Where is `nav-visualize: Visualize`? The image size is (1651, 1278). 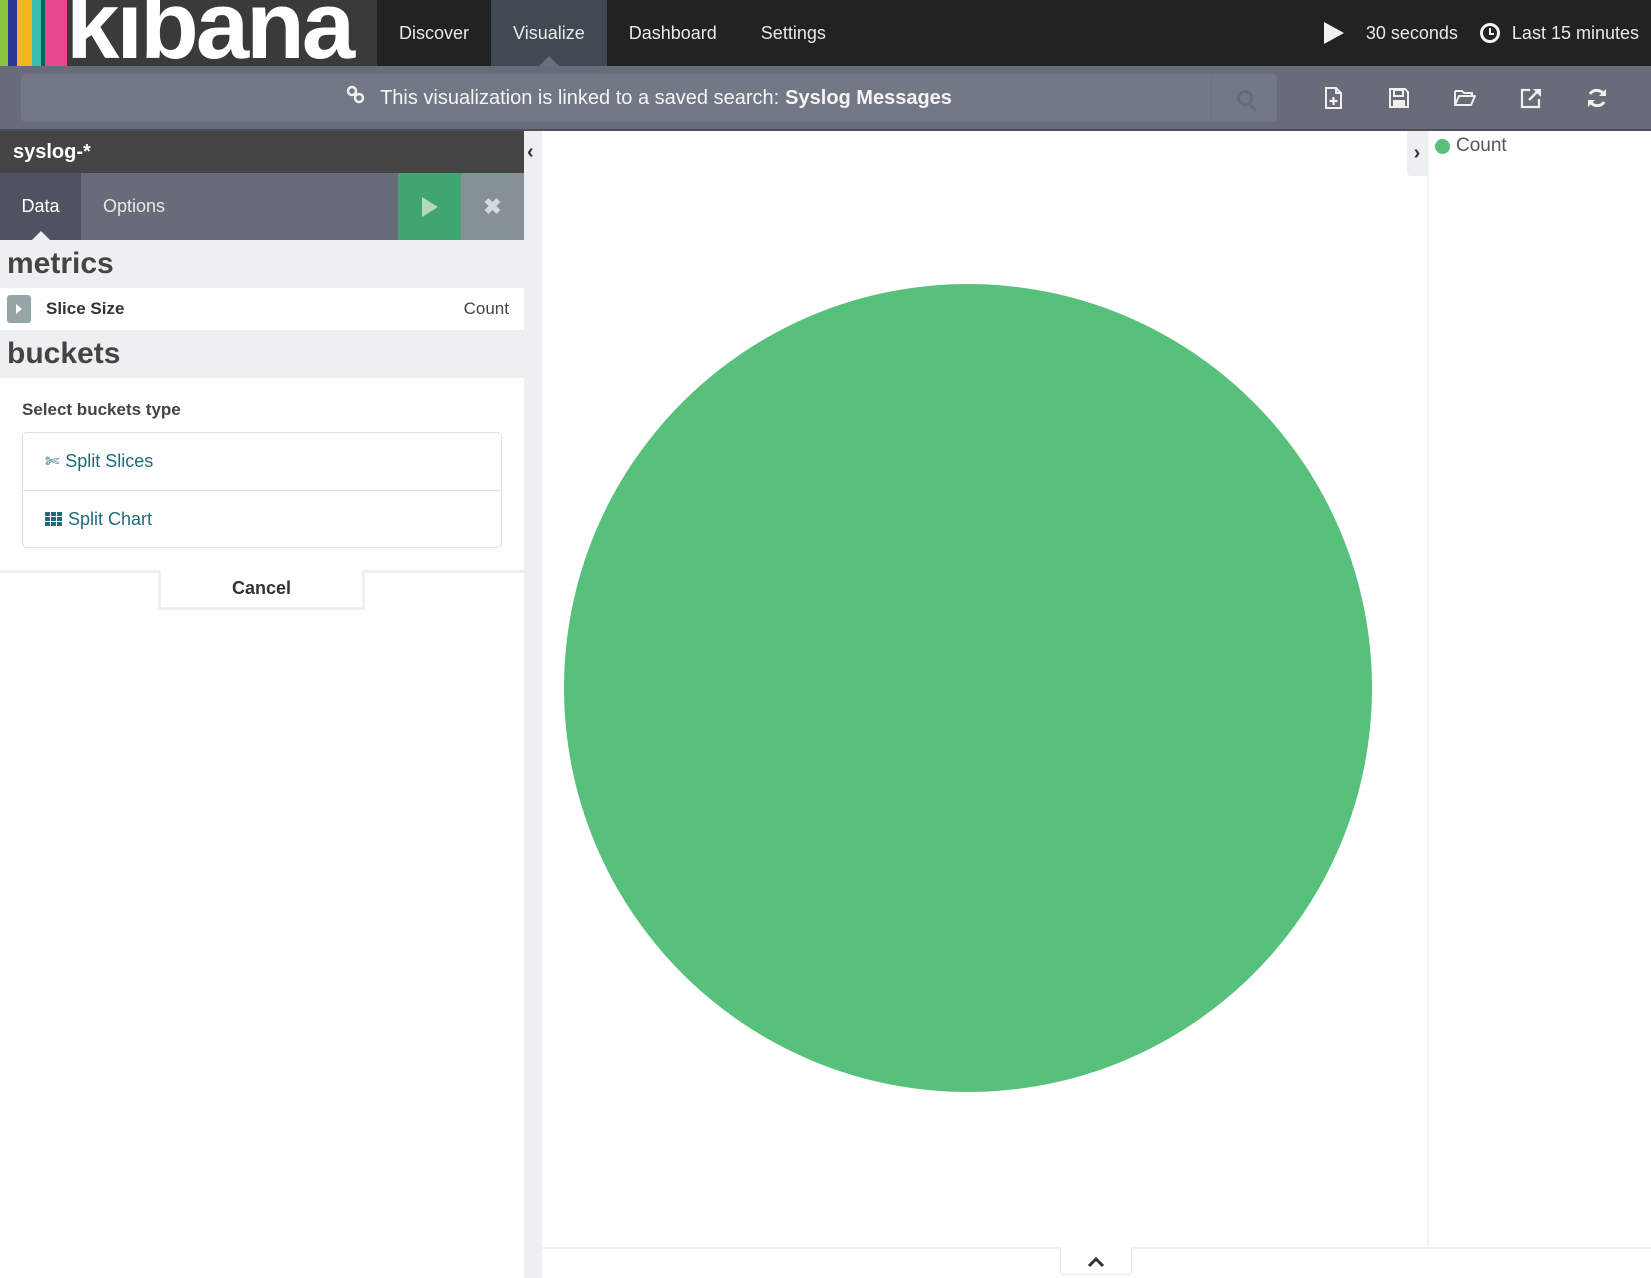 nav-visualize: Visualize is located at coordinates (549, 33).